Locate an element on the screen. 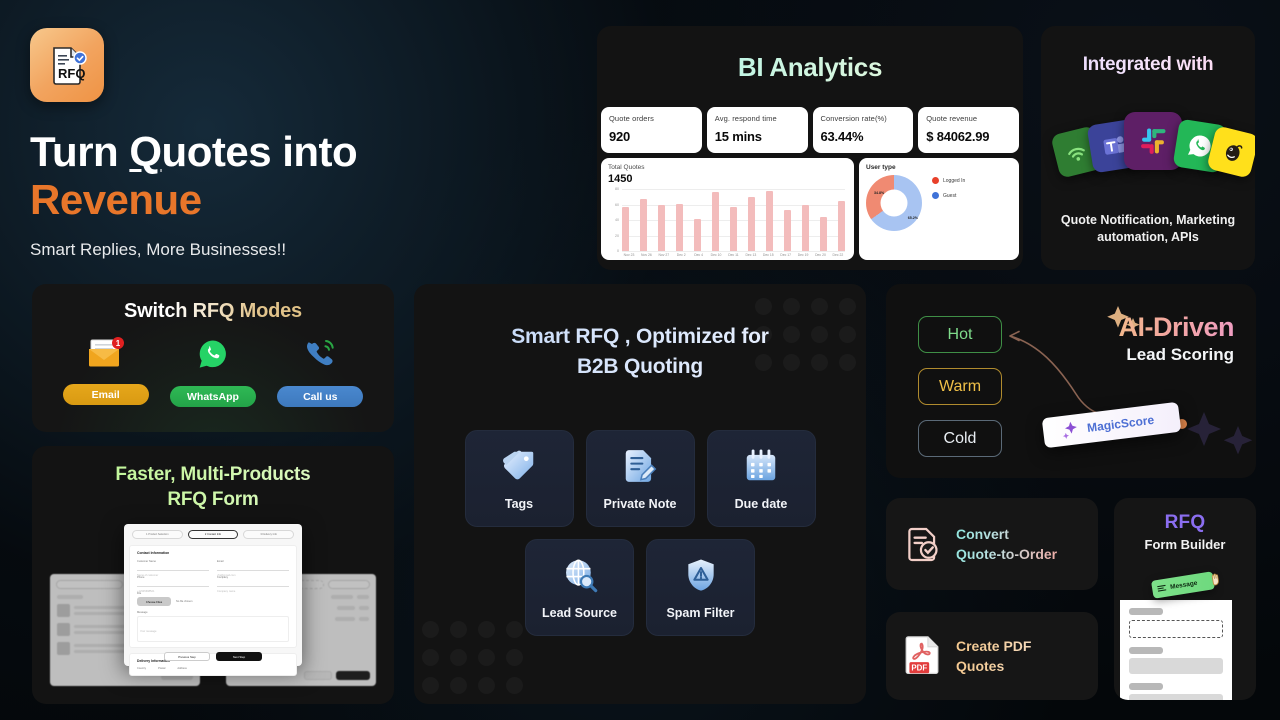 Image resolution: width=1280 pixels, height=720 pixels. feature-tile-spam-filter: Spam Filter is located at coordinates (700, 587).